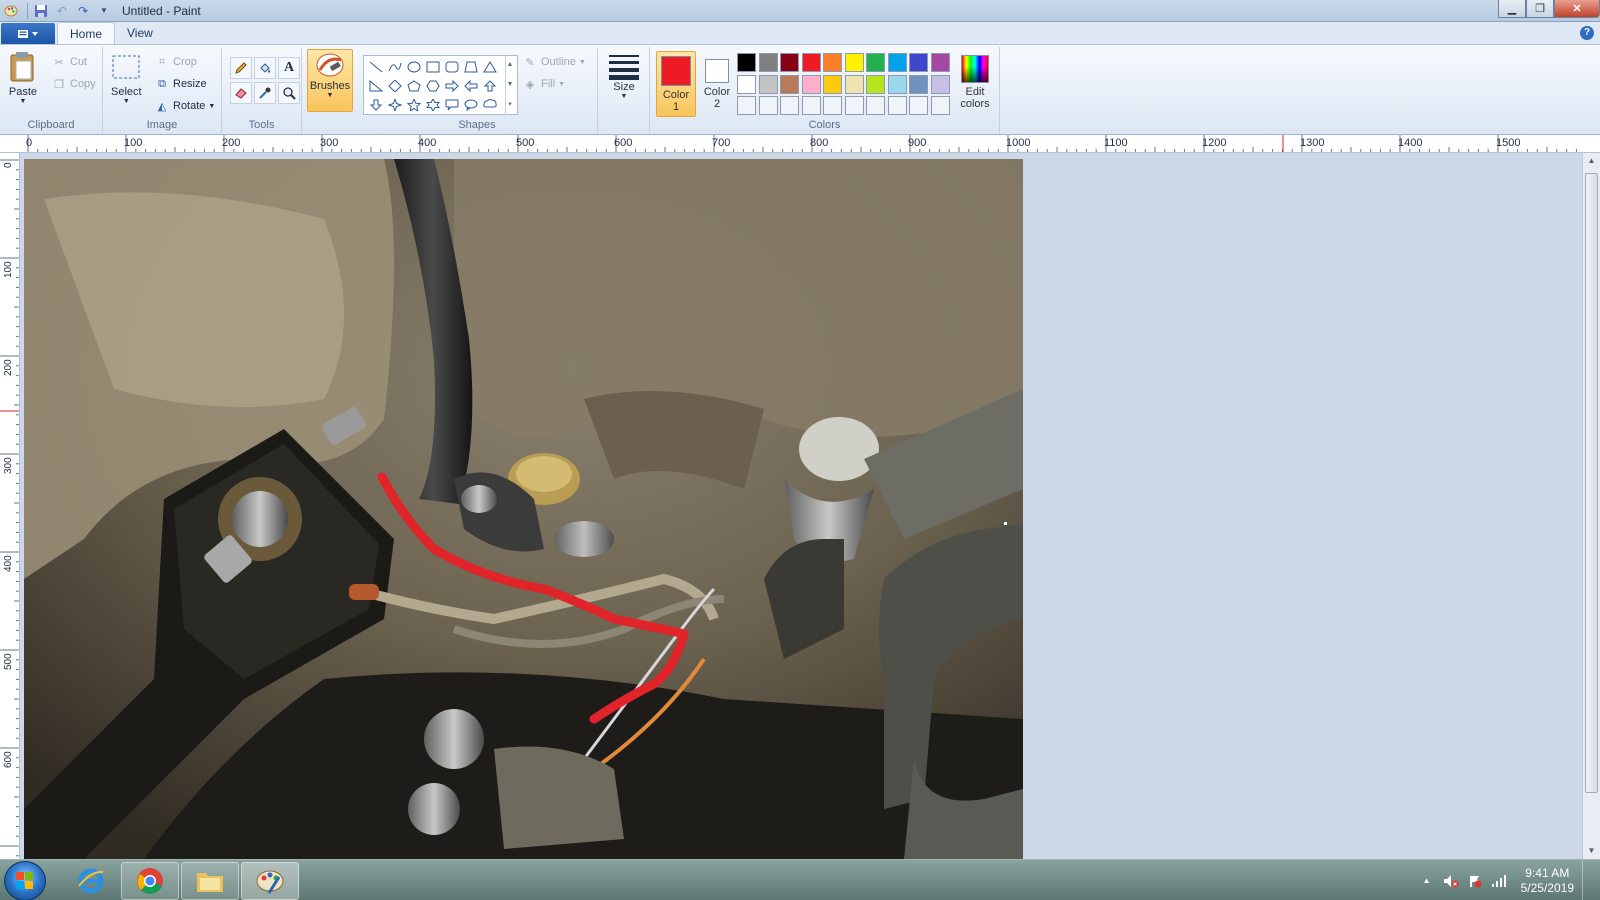 The width and height of the screenshot is (1600, 900). Describe the element at coordinates (394, 66) in the screenshot. I see `curve-shape-icon` at that location.